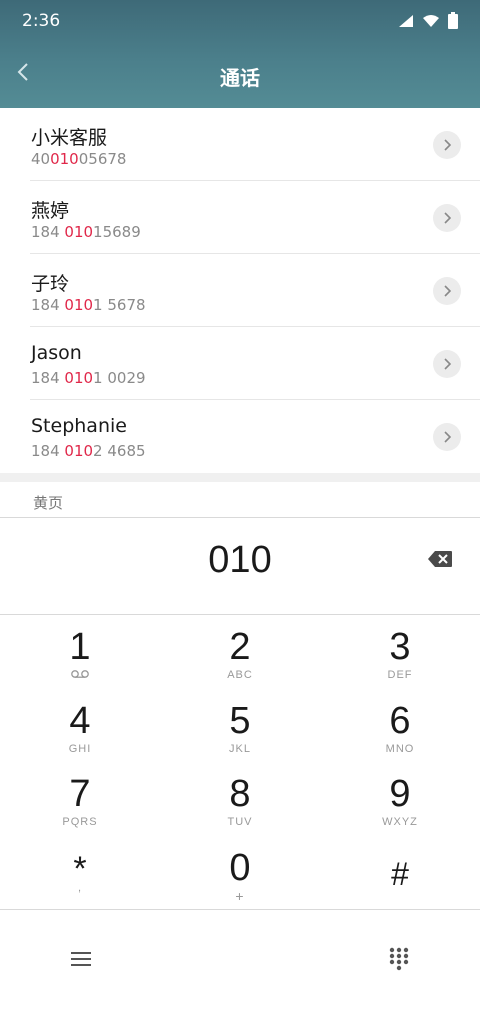 Image resolution: width=480 pixels, height=1013 pixels. What do you see at coordinates (50, 284) in the screenshot?
I see `contact-name: 子玲` at bounding box center [50, 284].